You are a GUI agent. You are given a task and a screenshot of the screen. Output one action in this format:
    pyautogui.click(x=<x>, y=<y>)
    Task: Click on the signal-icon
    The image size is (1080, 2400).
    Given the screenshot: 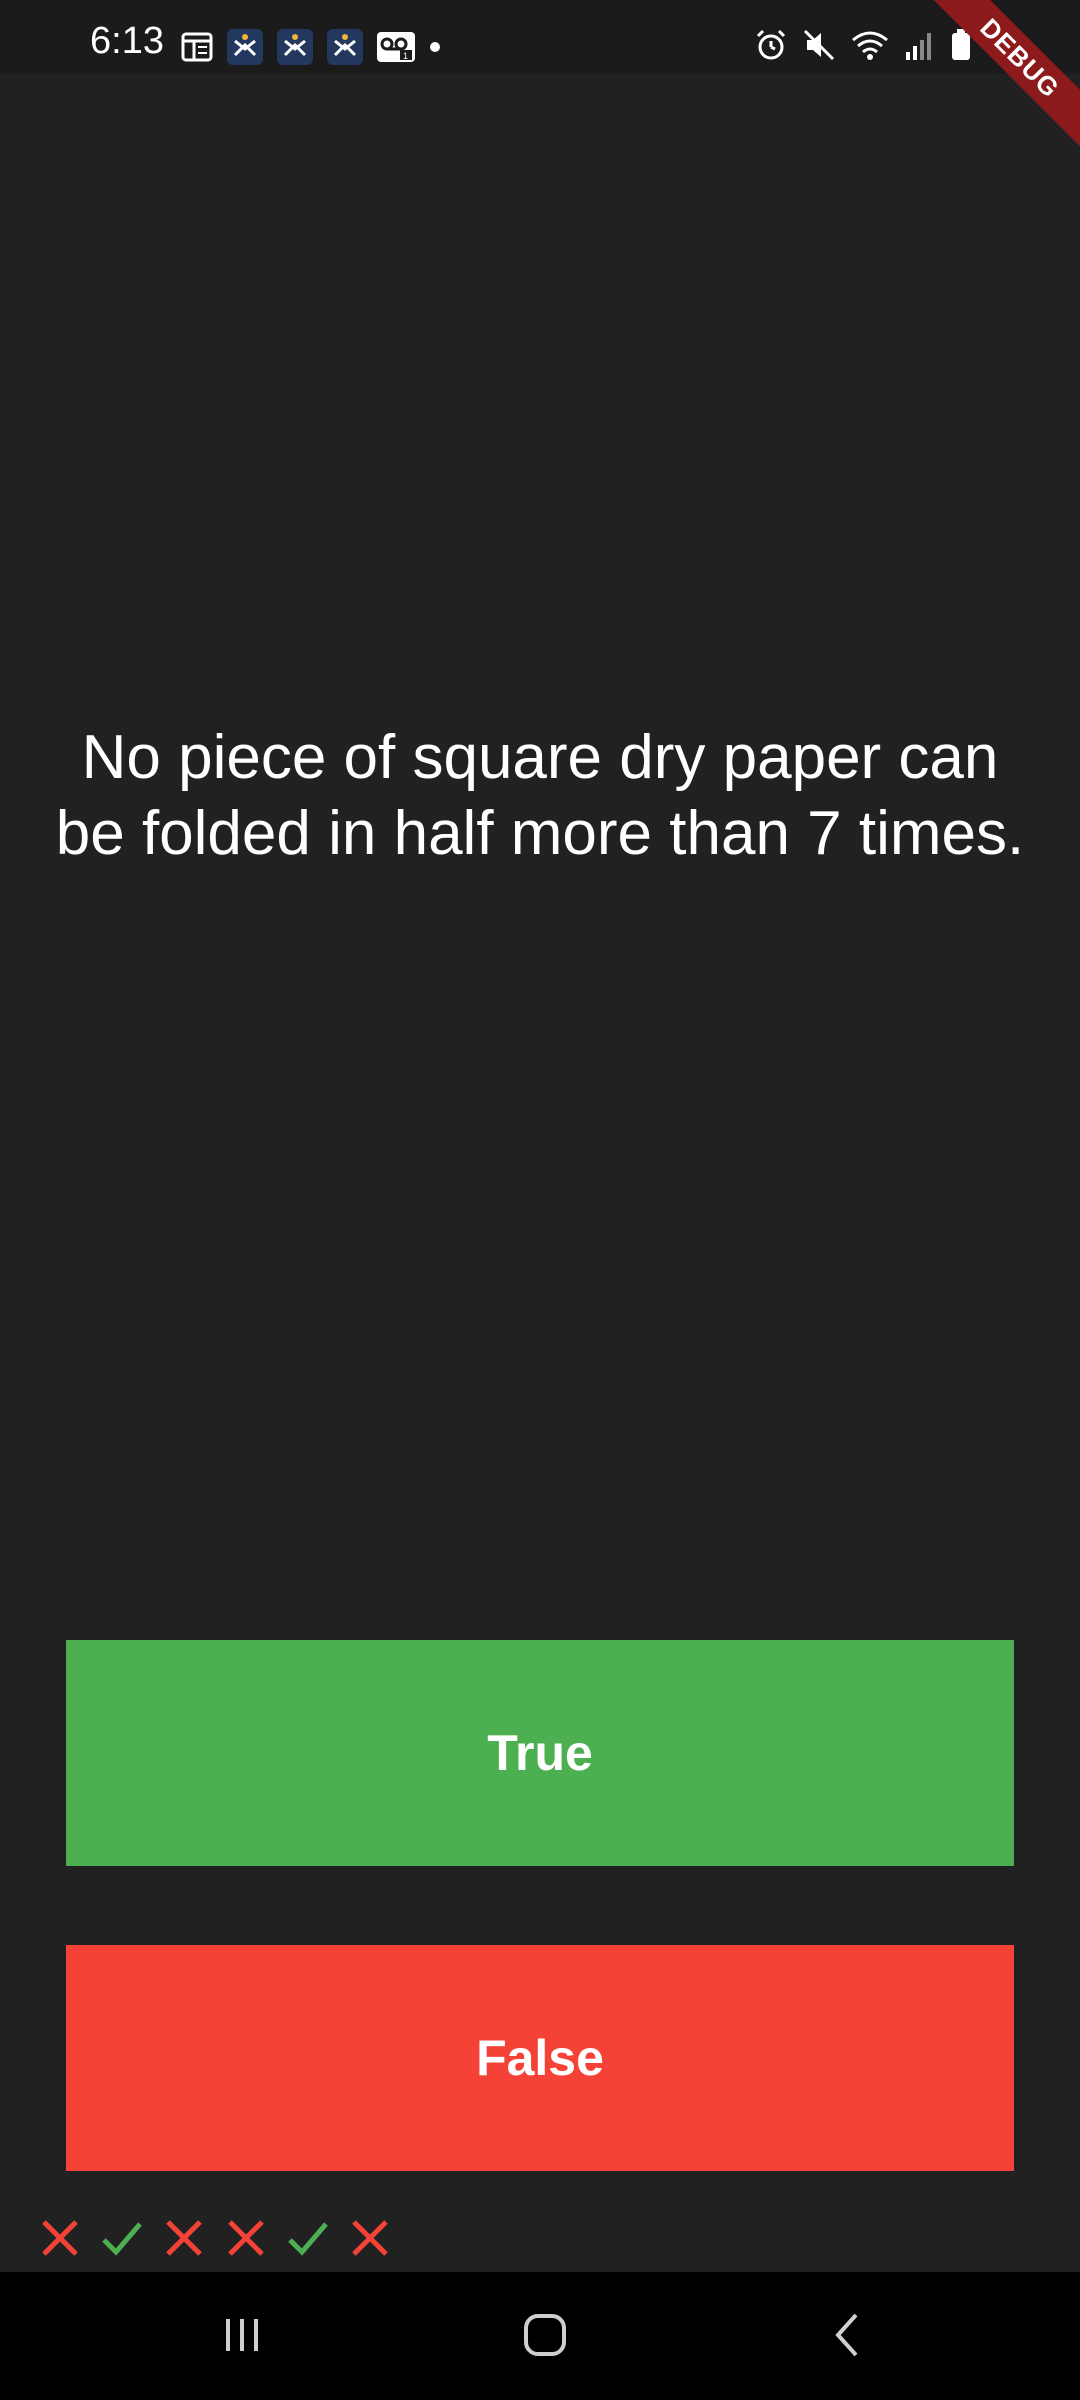 What is the action you would take?
    pyautogui.click(x=920, y=45)
    